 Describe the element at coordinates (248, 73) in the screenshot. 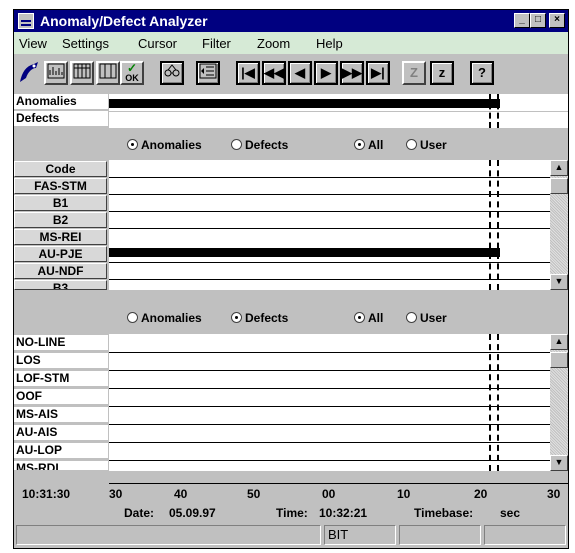

I see `first-icon: |◀` at that location.